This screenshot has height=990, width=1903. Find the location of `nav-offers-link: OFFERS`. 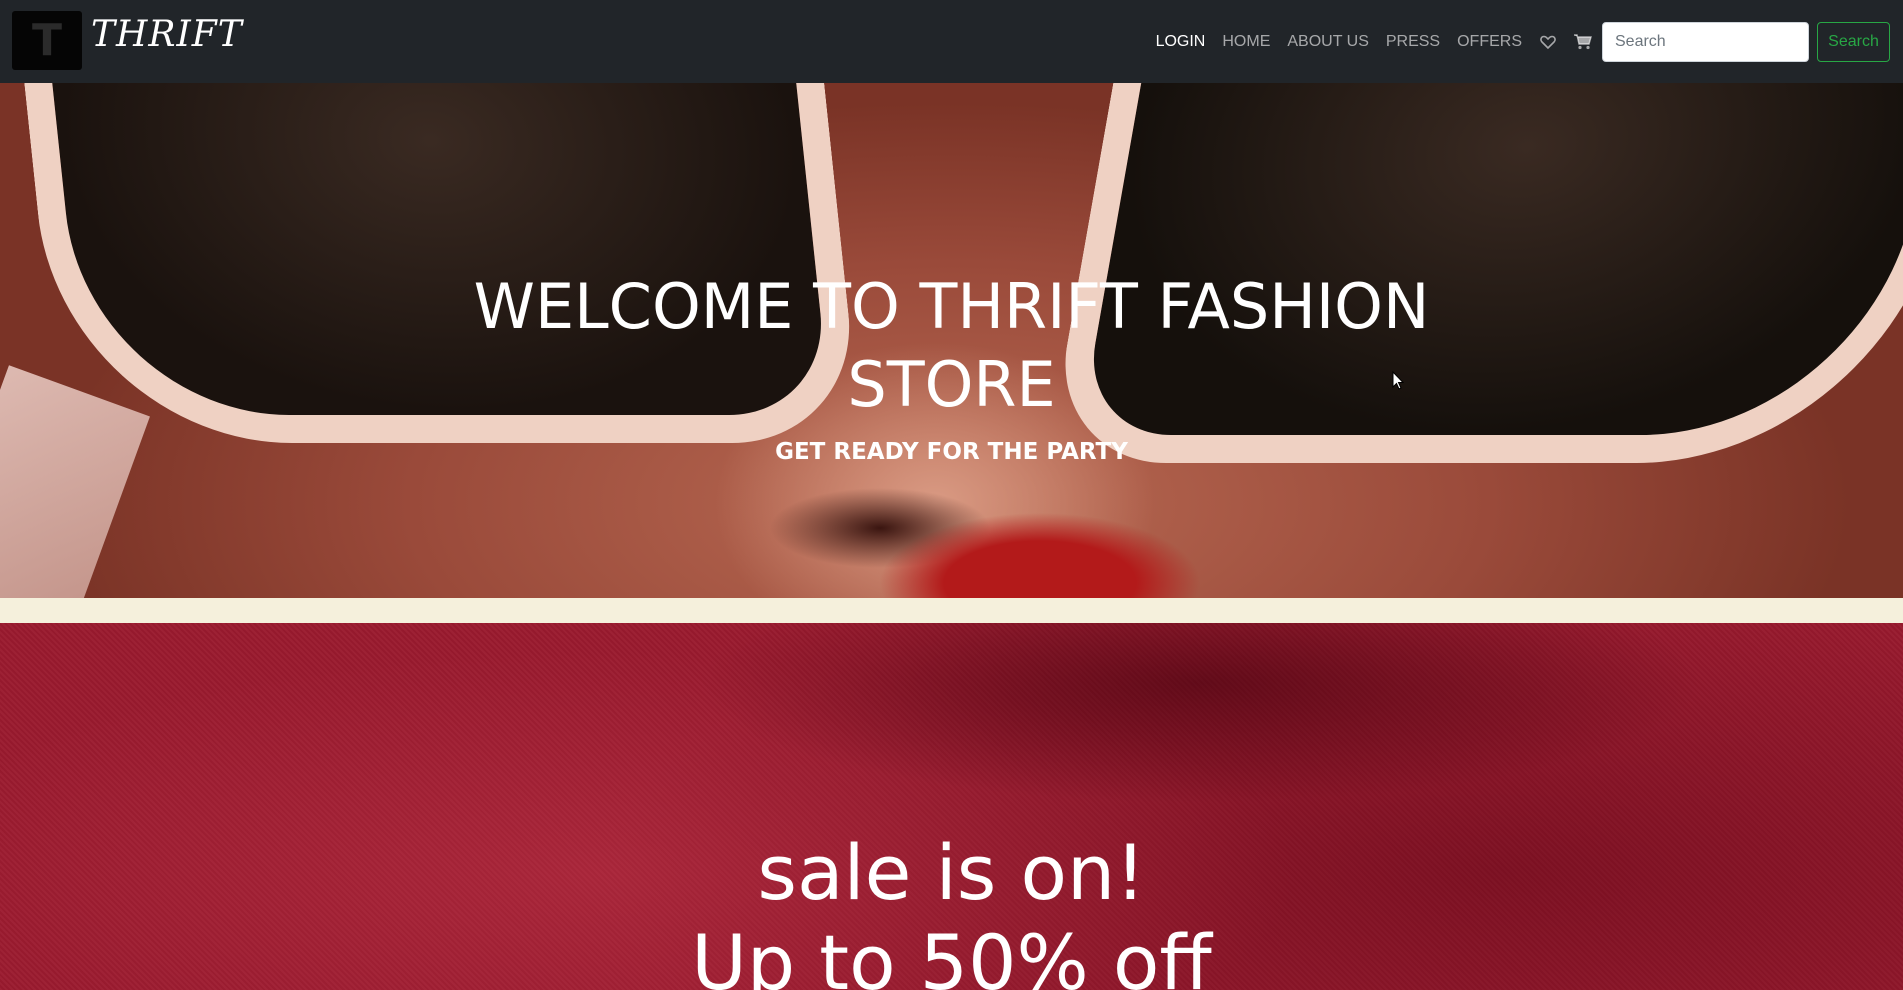

nav-offers-link: OFFERS is located at coordinates (1489, 42).